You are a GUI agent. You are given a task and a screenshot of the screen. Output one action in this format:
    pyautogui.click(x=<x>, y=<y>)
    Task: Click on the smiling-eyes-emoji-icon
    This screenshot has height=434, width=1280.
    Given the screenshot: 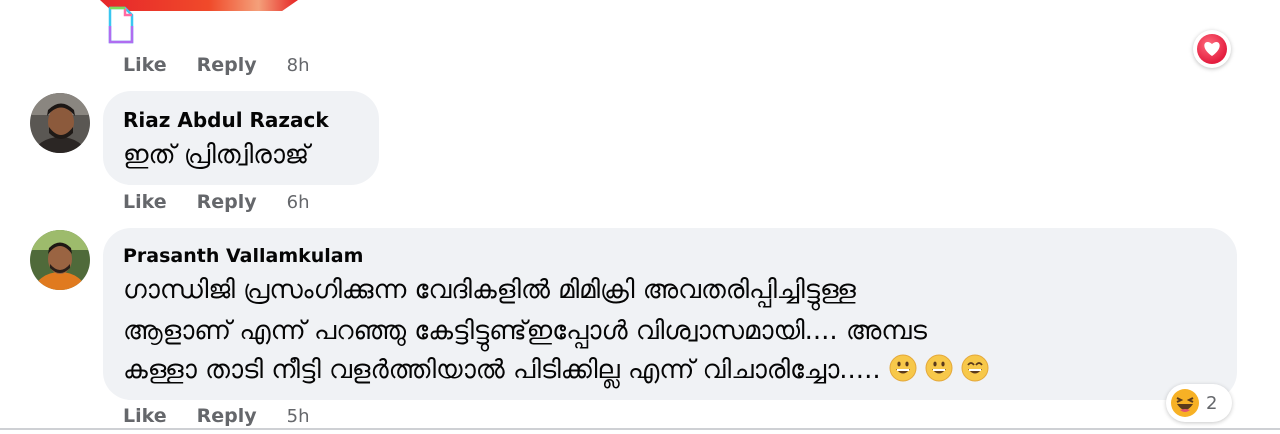 What is the action you would take?
    pyautogui.click(x=975, y=368)
    